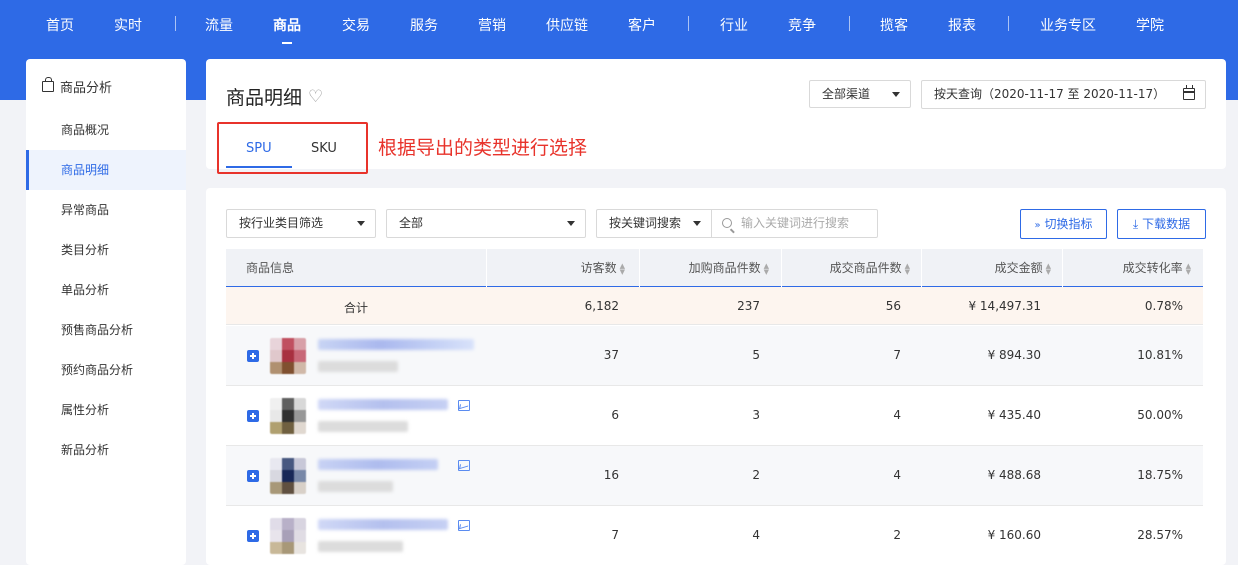 This screenshot has height=565, width=1238. I want to click on nav-home: 首页, so click(60, 25).